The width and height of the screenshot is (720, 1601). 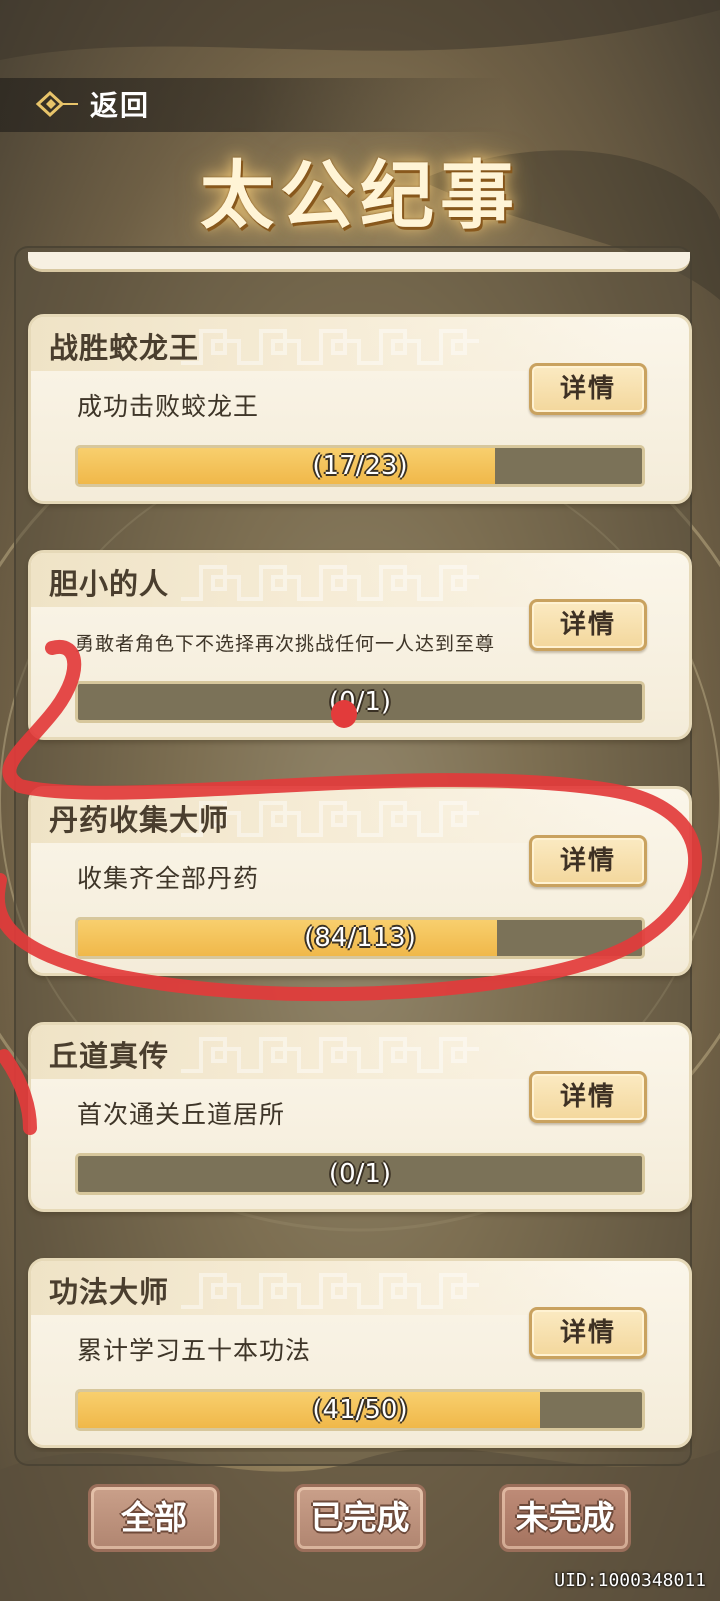 What do you see at coordinates (181, 1114) in the screenshot?
I see `achievement-description: 首次通关丘道居所` at bounding box center [181, 1114].